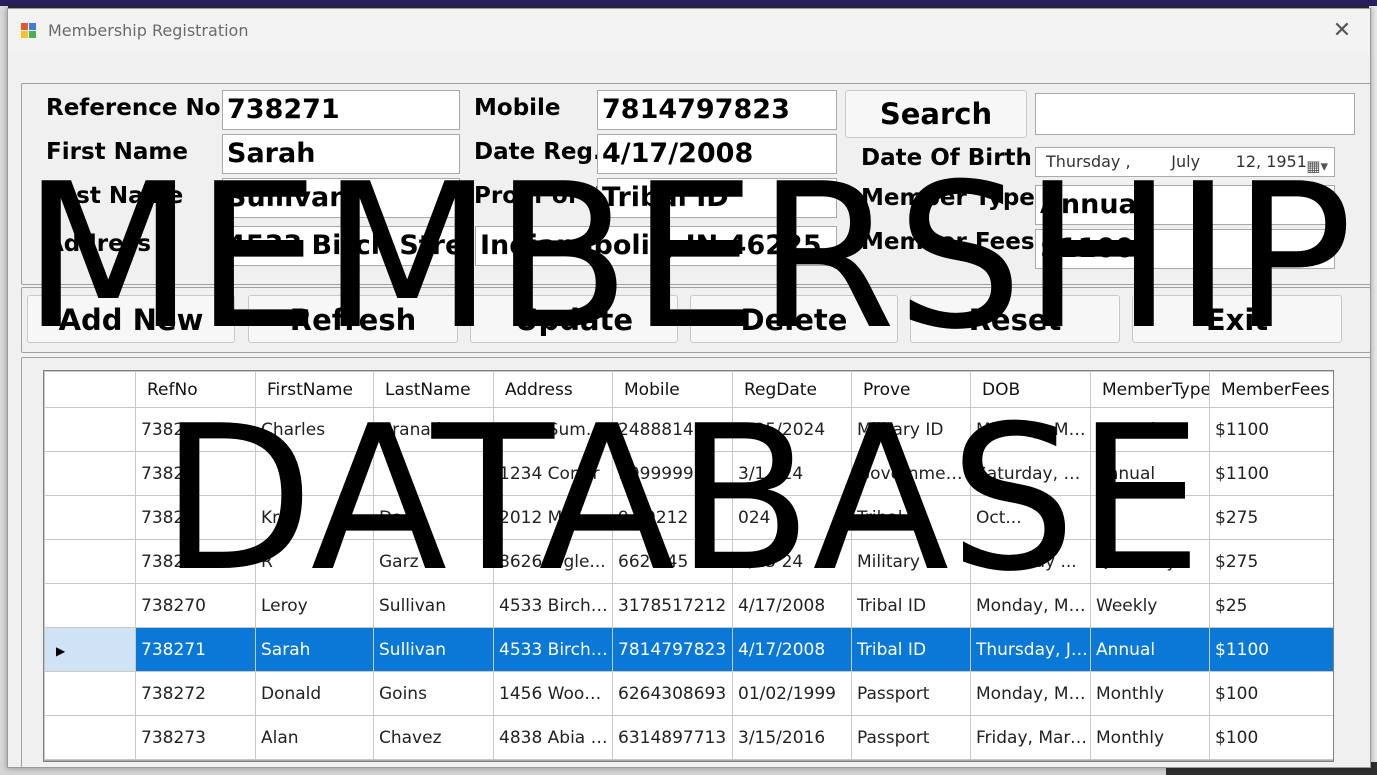 This screenshot has height=775, width=1377. What do you see at coordinates (433, 561) in the screenshot?
I see `cell-lastname: Garz` at bounding box center [433, 561].